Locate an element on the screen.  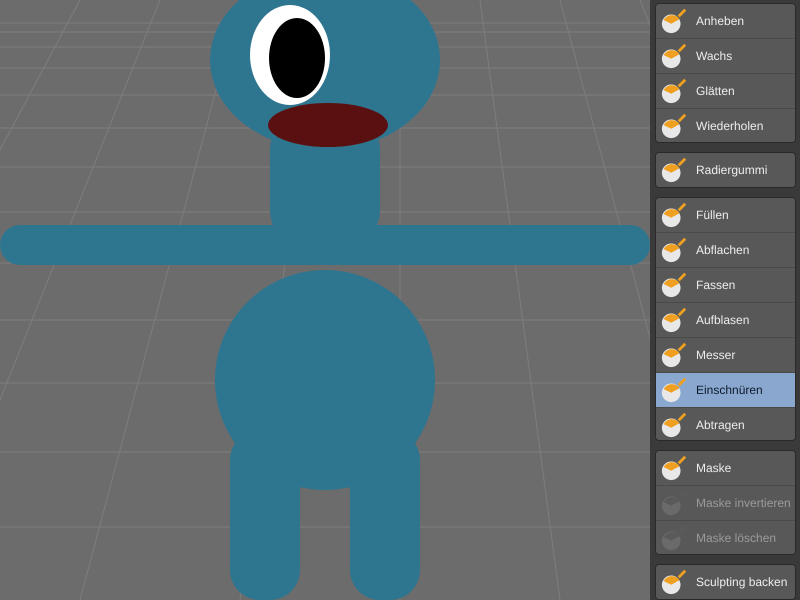
tool-item: Abflachen is located at coordinates (725, 249).